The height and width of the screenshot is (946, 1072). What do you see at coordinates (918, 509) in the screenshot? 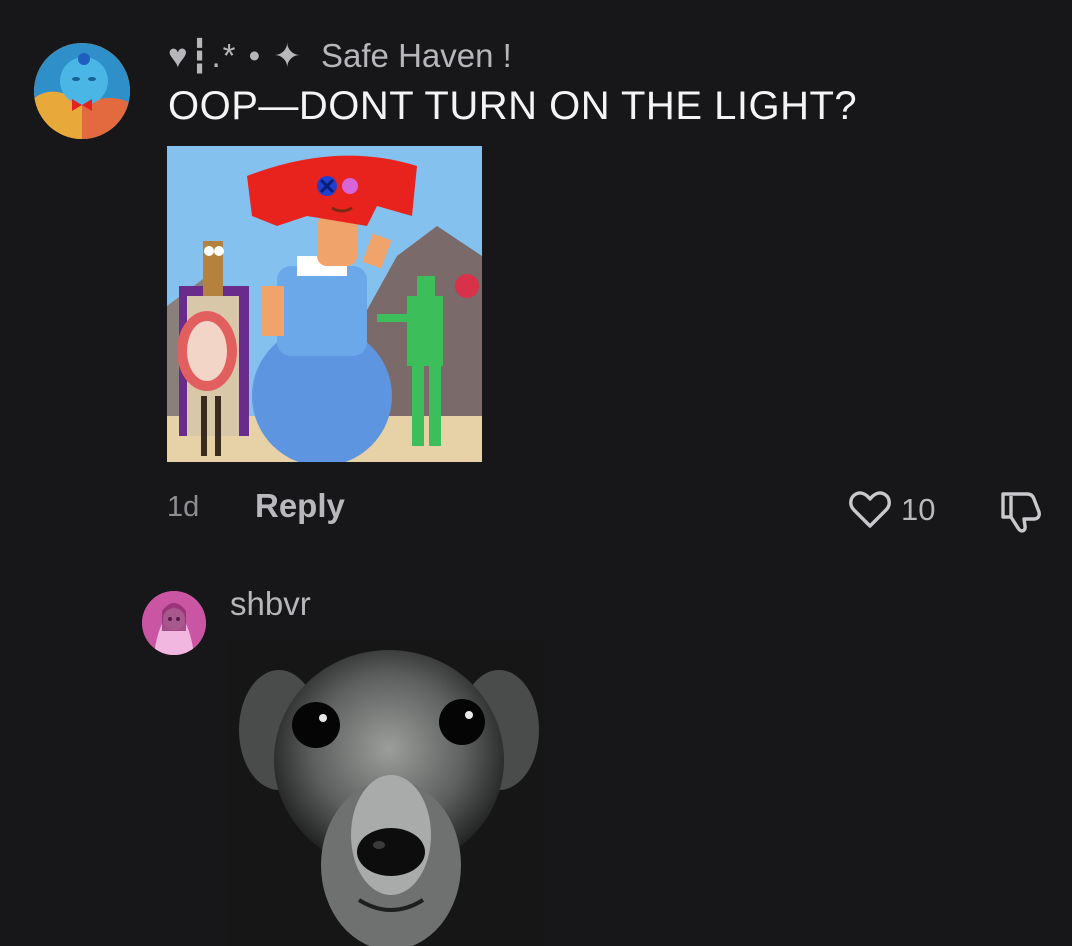
I see `like-count: 10` at bounding box center [918, 509].